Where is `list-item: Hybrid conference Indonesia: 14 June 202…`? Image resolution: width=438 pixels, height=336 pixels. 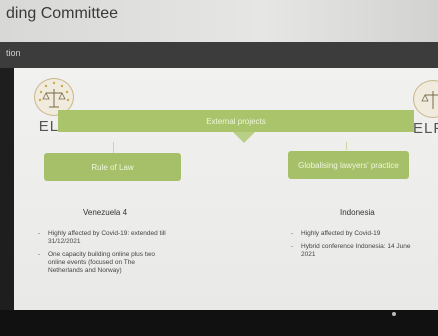 list-item: Hybrid conference Indonesia: 14 June 202… is located at coordinates (352, 251).